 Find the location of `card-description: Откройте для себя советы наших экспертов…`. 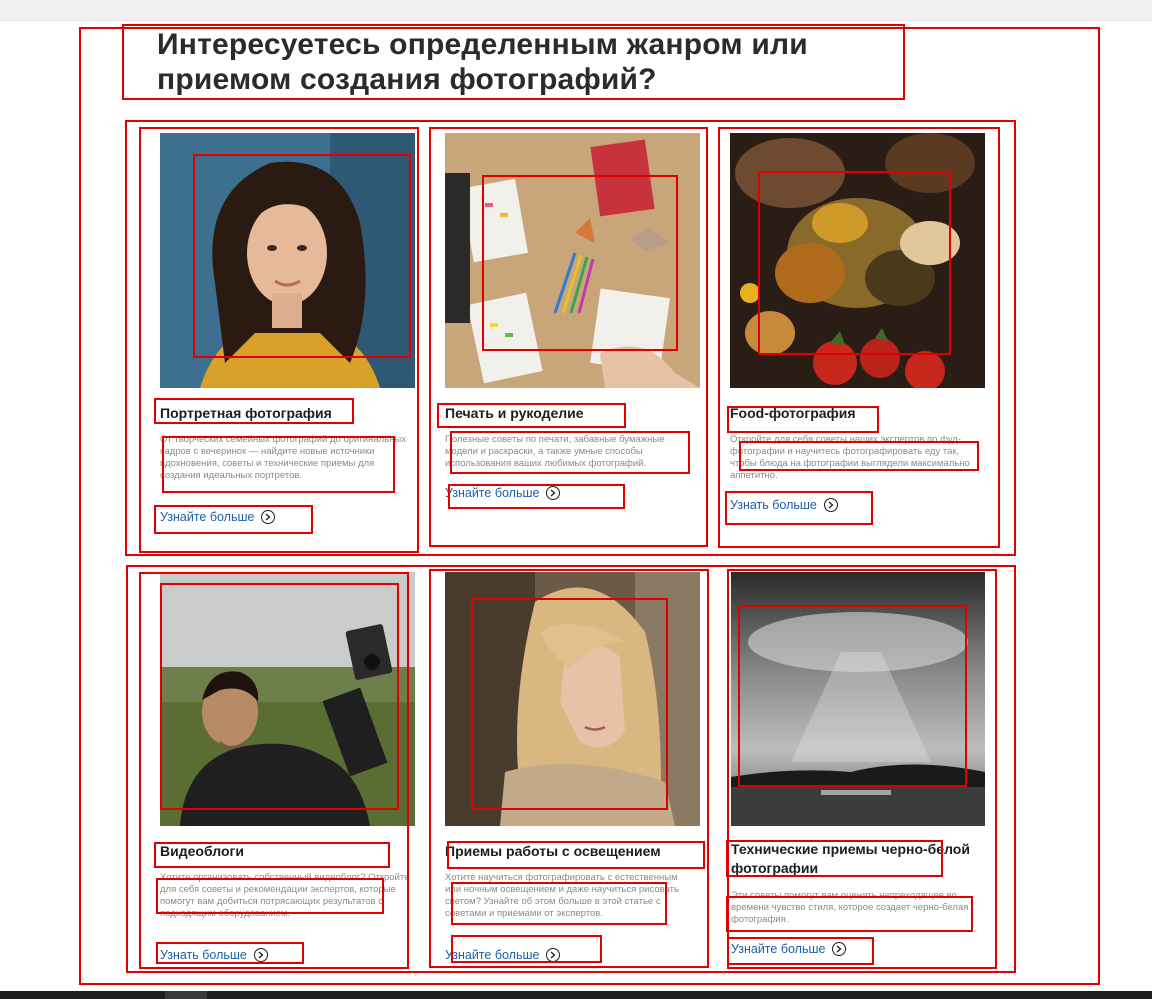

card-description: Откройте для себя советы наших экспертов… is located at coordinates (850, 457).